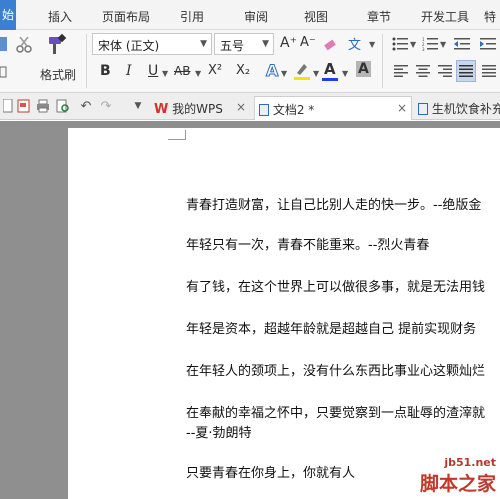 This screenshot has width=500, height=499. I want to click on menu-tab-insert: 插入, so click(60, 16).